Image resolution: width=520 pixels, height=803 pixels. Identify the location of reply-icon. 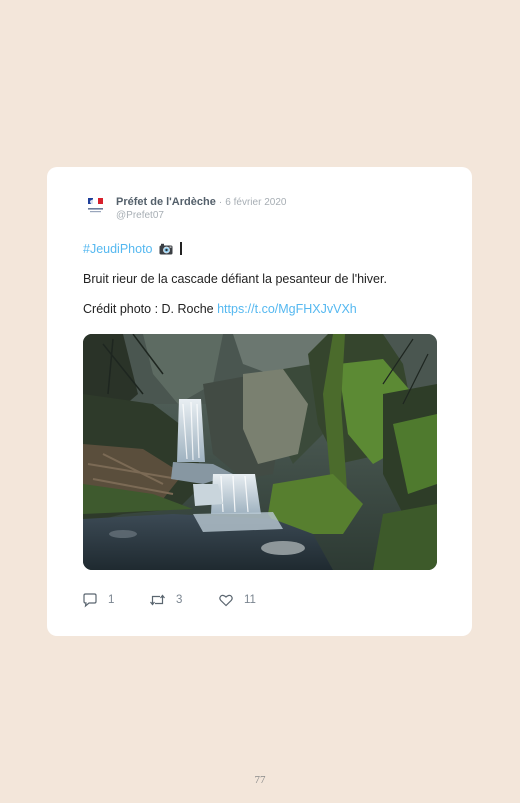
(90, 600).